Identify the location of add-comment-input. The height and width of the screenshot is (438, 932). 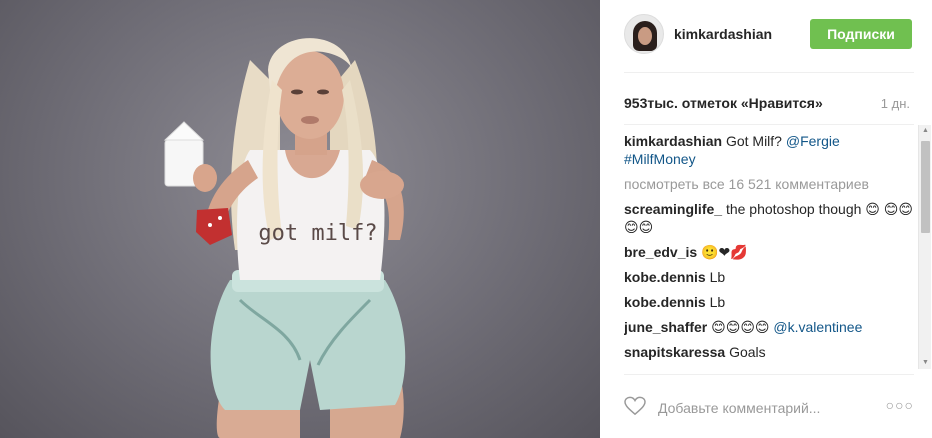
(768, 408).